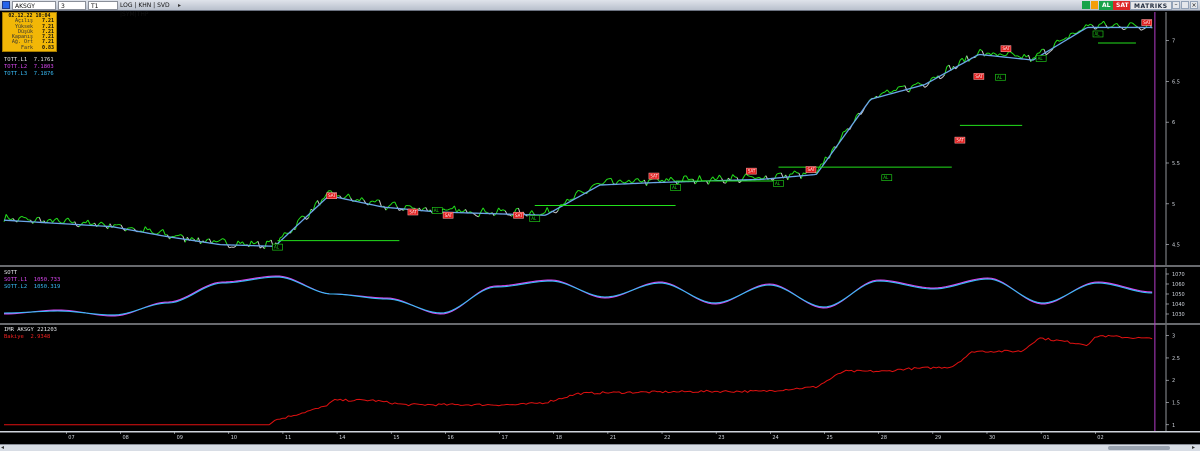  I want to click on sott-l1-line, so click(578, 296).